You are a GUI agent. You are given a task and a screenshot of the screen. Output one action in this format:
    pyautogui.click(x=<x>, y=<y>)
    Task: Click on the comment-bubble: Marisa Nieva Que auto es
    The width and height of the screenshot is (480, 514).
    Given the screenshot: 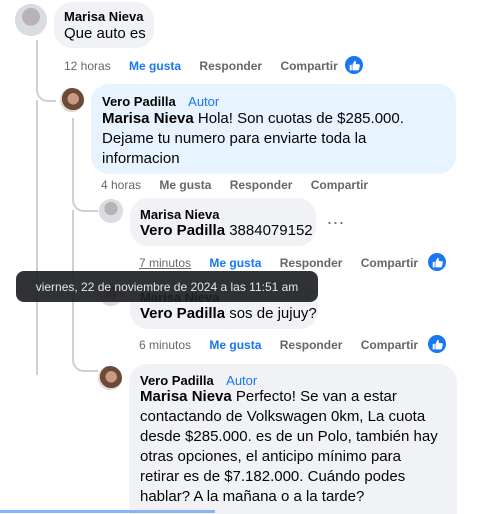 What is the action you would take?
    pyautogui.click(x=104, y=25)
    